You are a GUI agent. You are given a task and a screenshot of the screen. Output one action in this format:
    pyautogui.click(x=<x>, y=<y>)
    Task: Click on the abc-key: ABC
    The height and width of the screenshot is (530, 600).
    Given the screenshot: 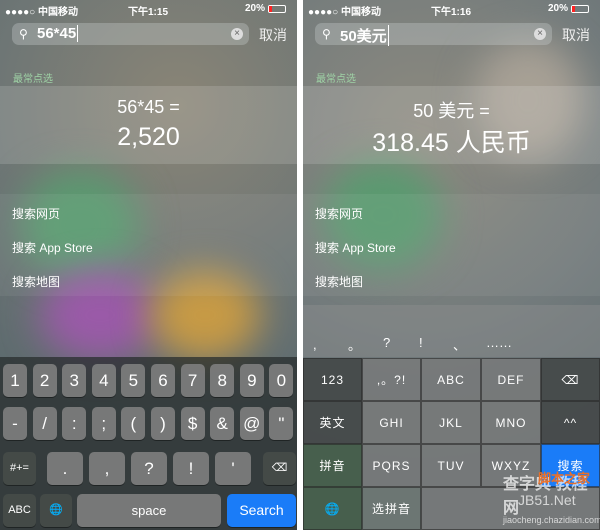 What is the action you would take?
    pyautogui.click(x=19, y=510)
    